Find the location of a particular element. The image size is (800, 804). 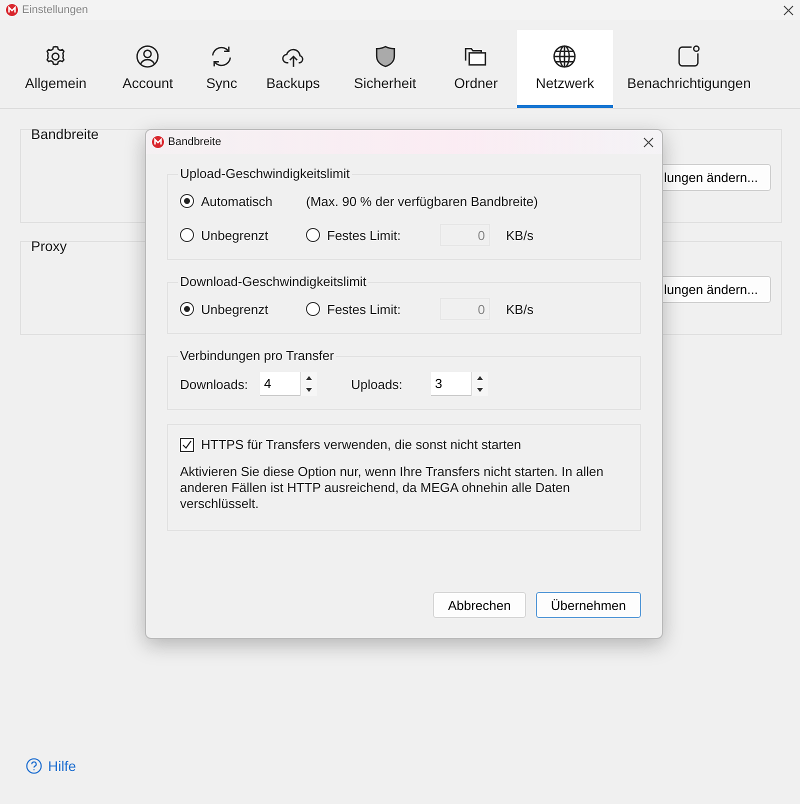

checkmark-icon is located at coordinates (187, 445).